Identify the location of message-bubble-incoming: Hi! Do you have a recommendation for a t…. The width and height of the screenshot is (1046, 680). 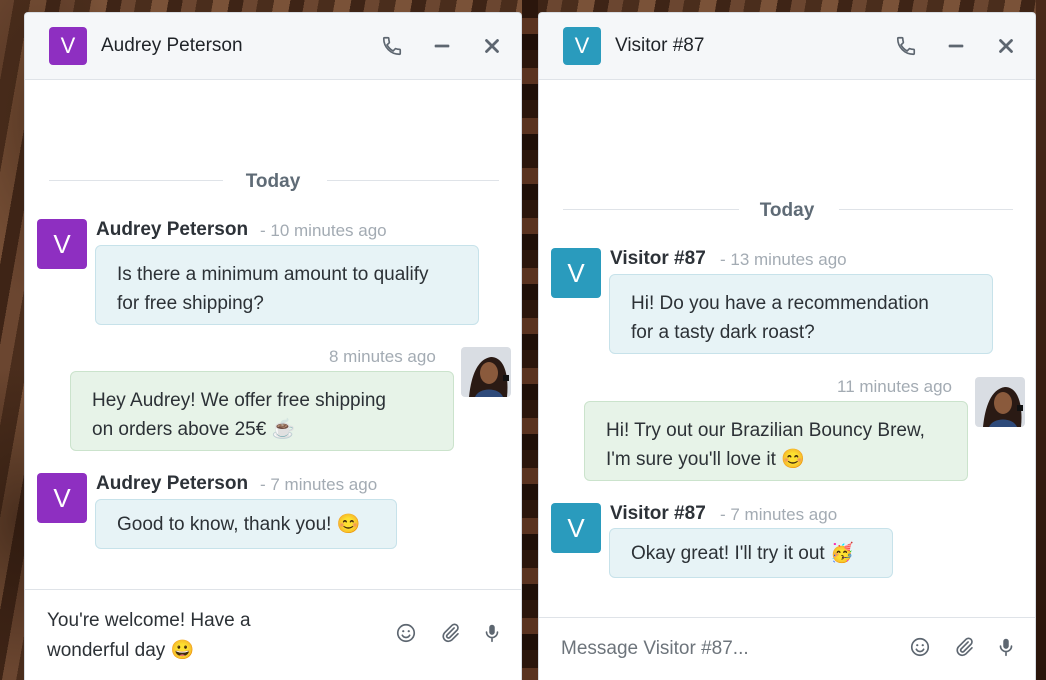
(801, 314).